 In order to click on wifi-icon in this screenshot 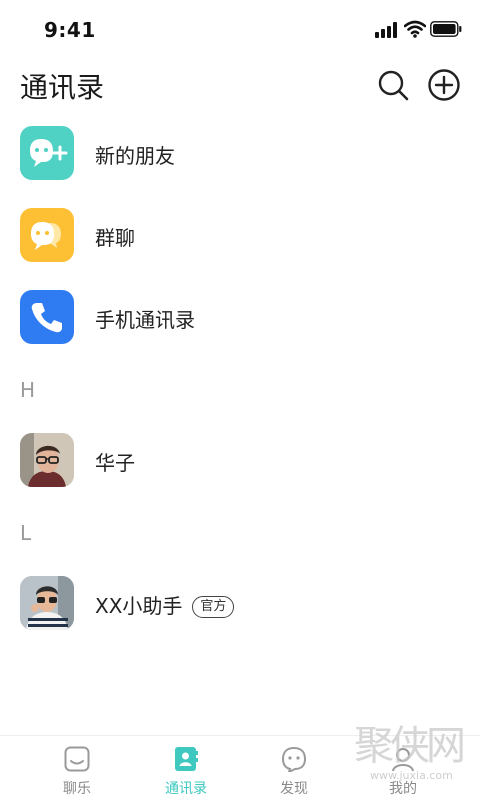, I will do `click(415, 31)`.